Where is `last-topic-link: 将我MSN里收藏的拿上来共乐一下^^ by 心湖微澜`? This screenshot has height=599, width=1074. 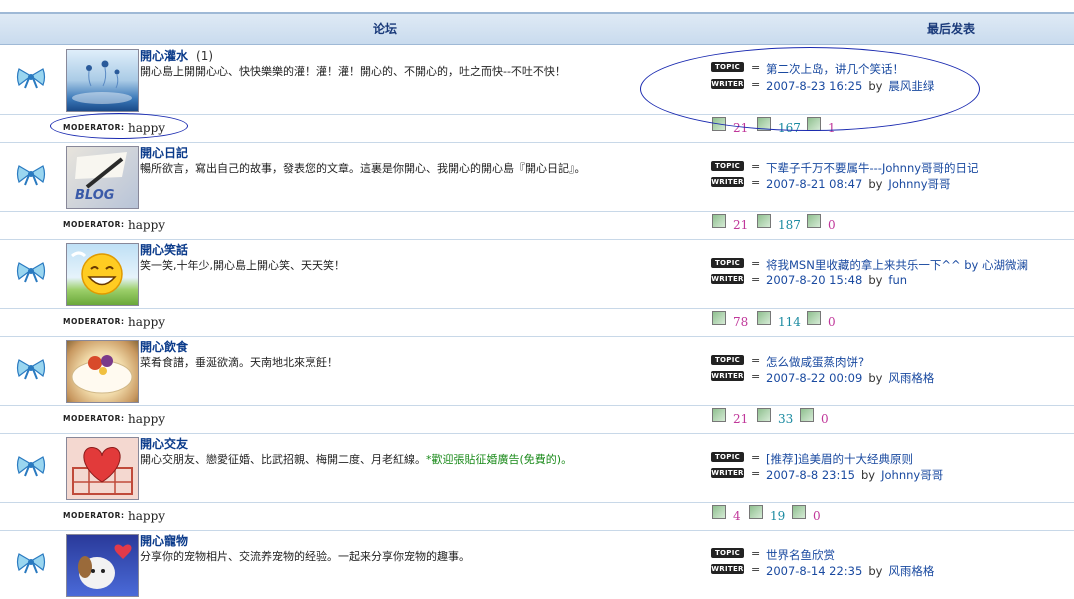 last-topic-link: 将我MSN里收藏的拿上来共乐一下^^ by 心湖微澜 is located at coordinates (897, 265).